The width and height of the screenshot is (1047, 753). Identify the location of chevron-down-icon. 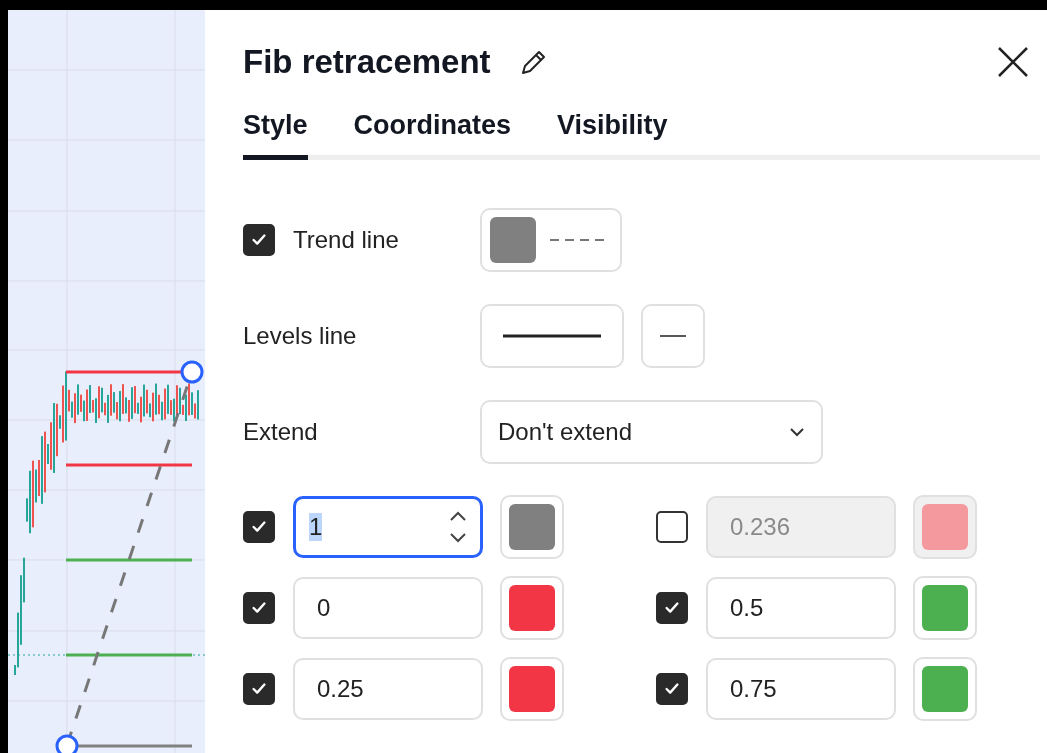
(797, 432).